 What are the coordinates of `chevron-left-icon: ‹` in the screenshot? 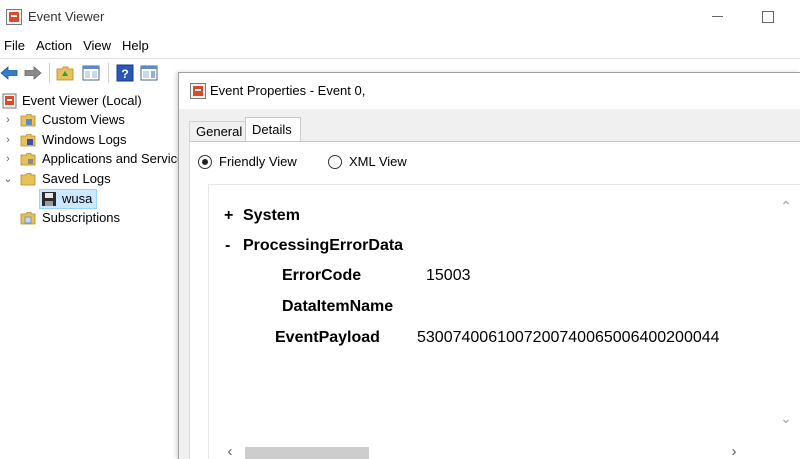 It's located at (230, 451).